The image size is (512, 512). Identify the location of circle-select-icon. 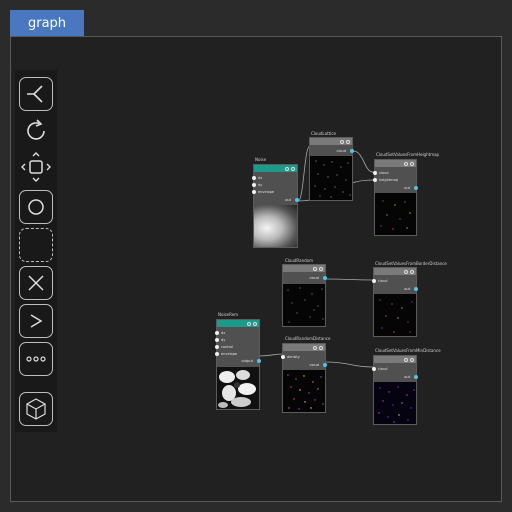
(36, 207).